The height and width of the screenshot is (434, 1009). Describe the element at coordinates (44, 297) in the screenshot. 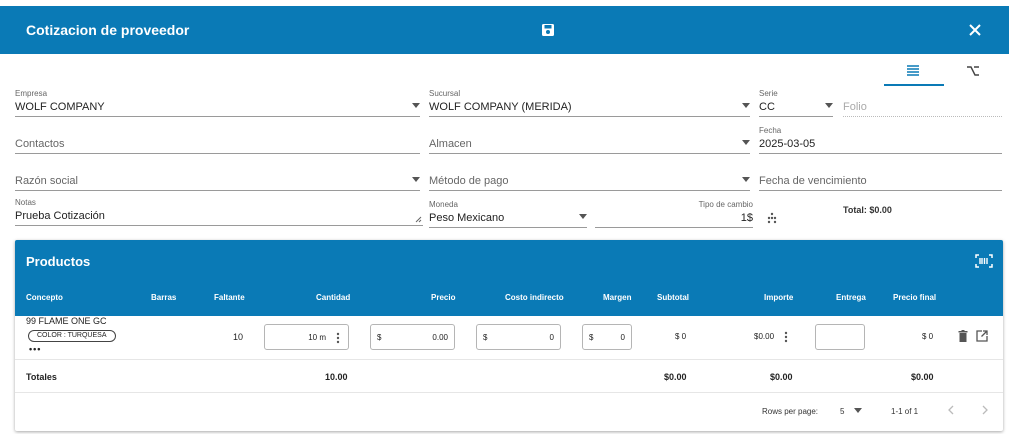

I see `column-concepto: Concepto` at that location.